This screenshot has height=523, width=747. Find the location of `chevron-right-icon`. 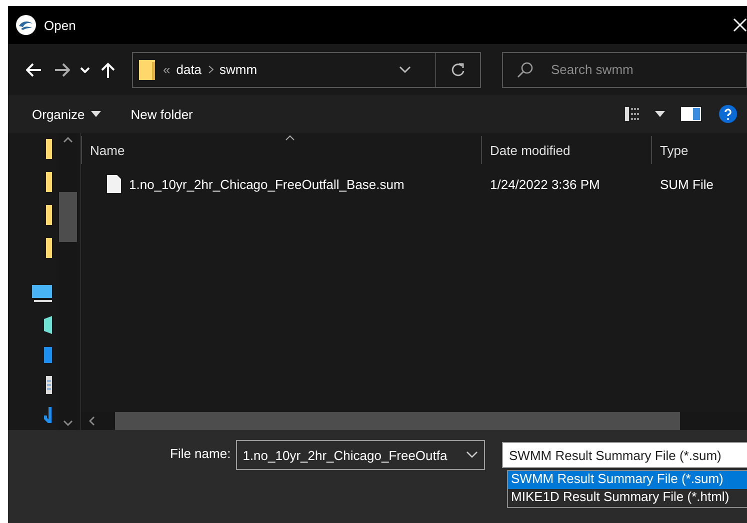

chevron-right-icon is located at coordinates (211, 69).